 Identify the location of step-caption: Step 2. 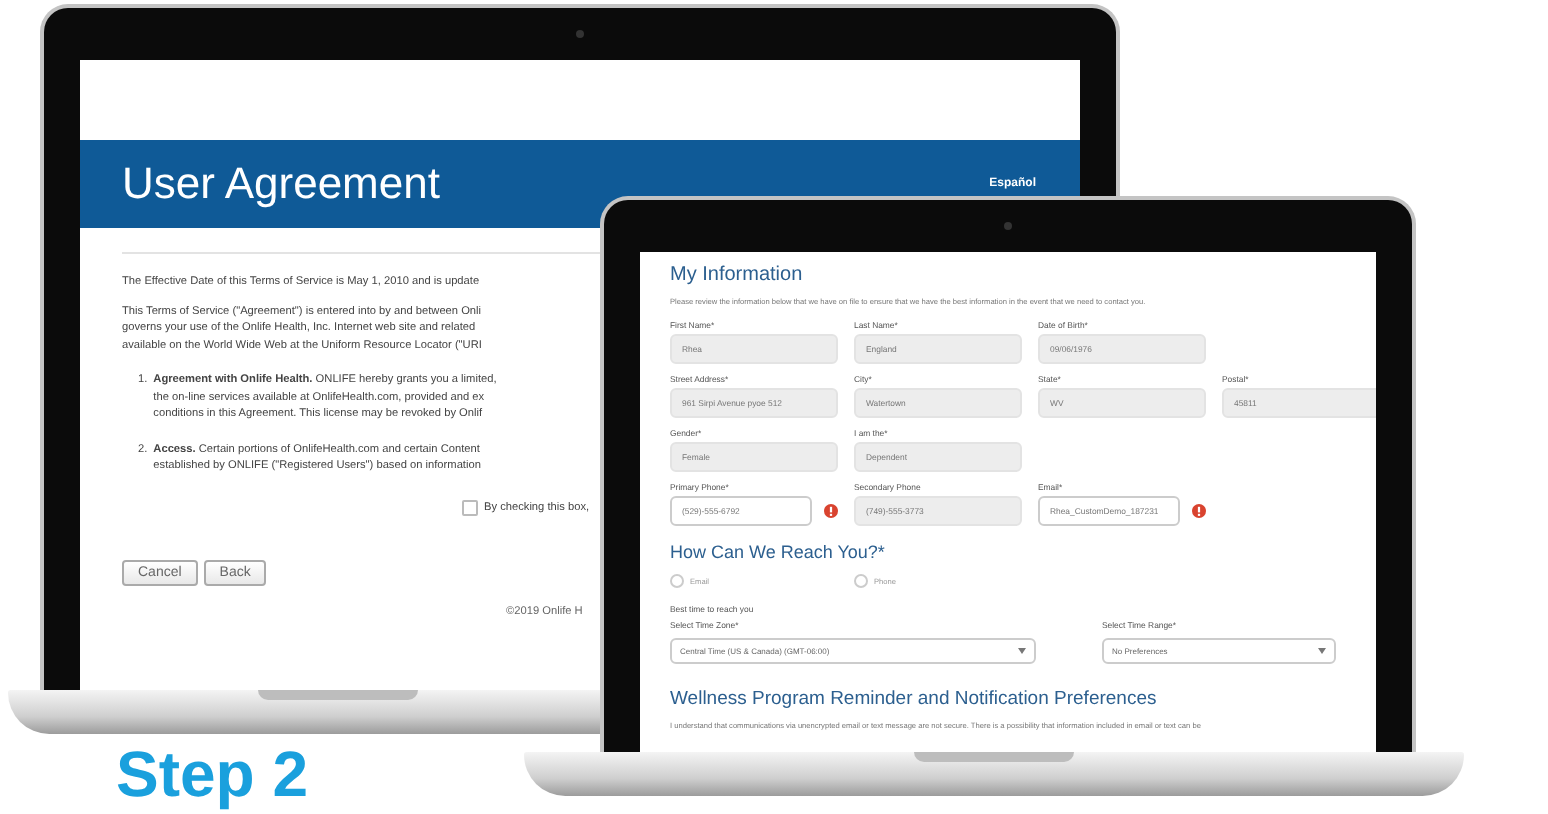
(212, 774).